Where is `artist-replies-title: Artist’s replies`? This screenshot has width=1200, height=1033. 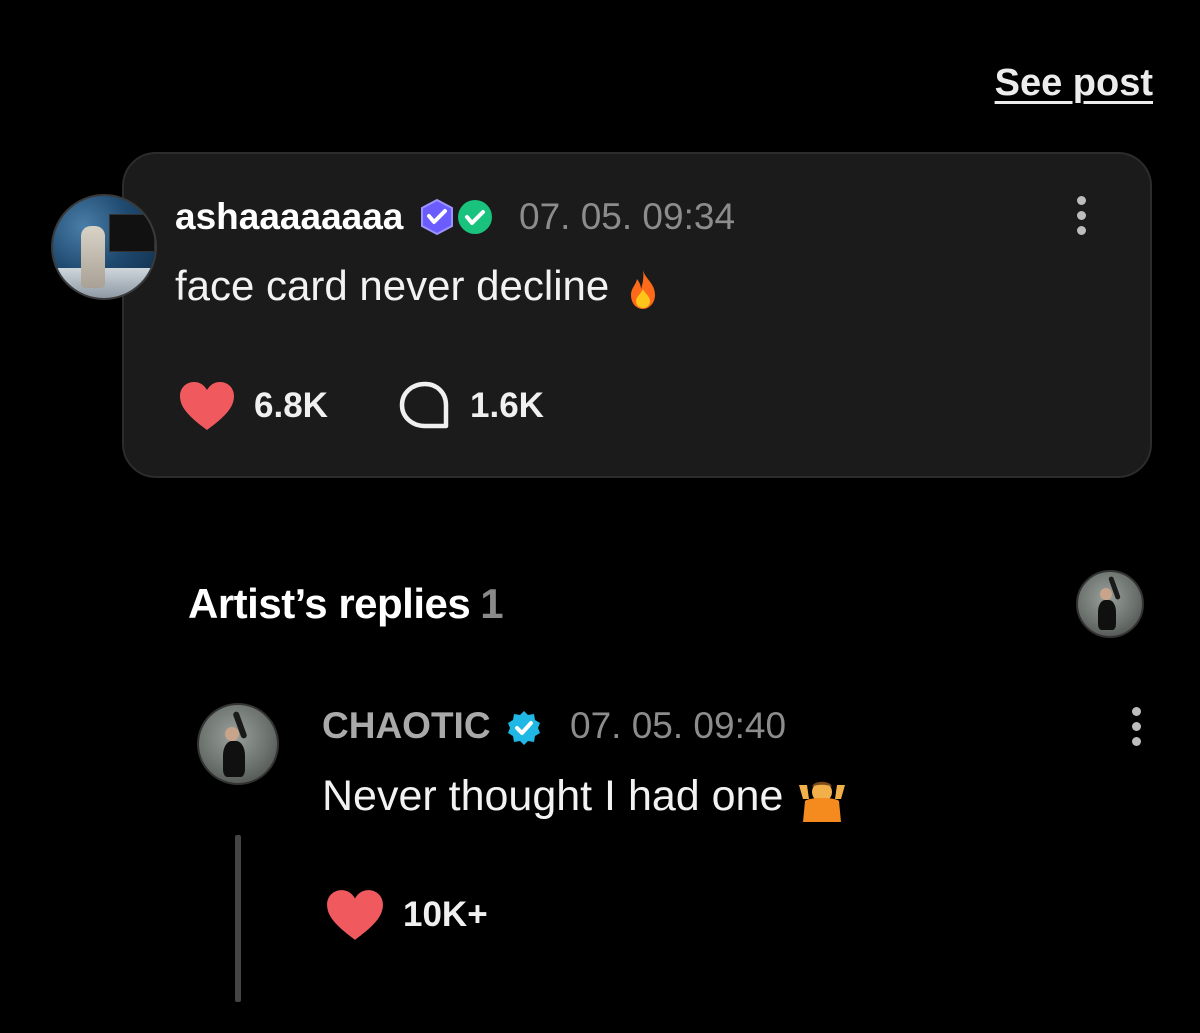
artist-replies-title: Artist’s replies is located at coordinates (329, 603).